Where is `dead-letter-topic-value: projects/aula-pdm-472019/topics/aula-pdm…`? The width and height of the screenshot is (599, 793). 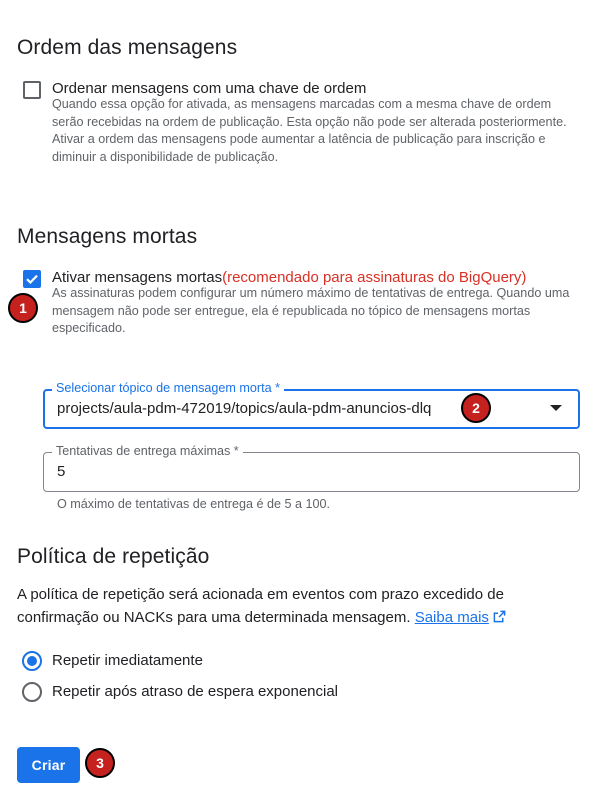
dead-letter-topic-value: projects/aula-pdm-472019/topics/aula-pdm… is located at coordinates (244, 408).